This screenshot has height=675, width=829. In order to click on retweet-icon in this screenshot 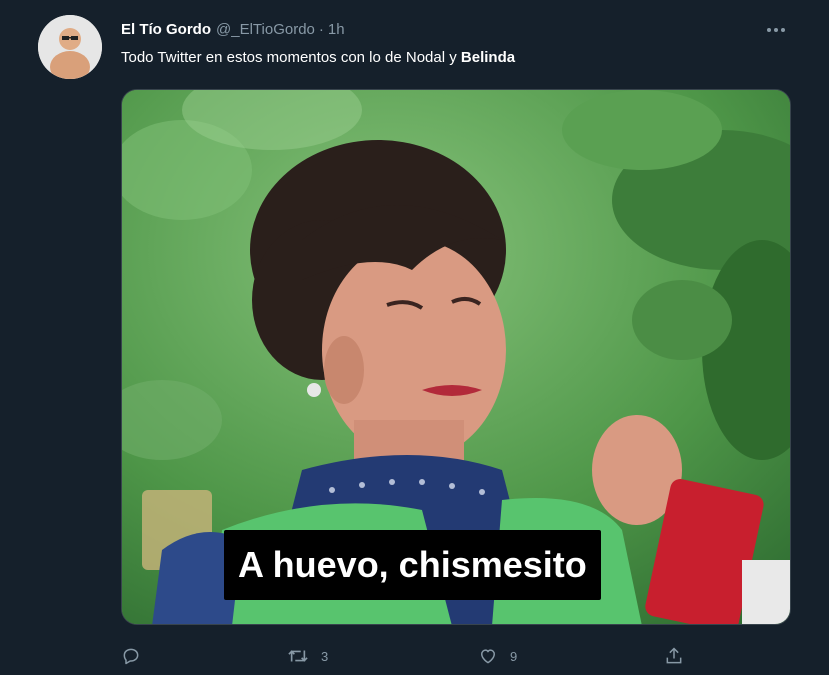, I will do `click(298, 656)`.